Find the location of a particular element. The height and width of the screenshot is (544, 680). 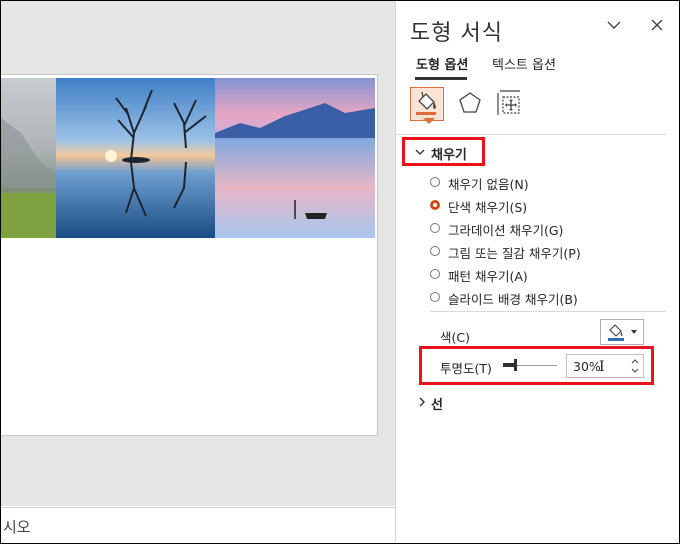

tab-shape-options: 도형 옵션 is located at coordinates (442, 63).